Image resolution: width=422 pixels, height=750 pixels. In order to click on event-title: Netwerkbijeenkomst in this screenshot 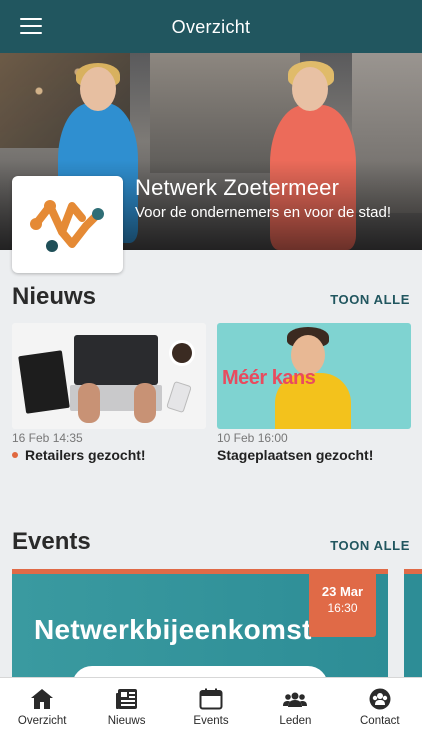, I will do `click(173, 629)`.